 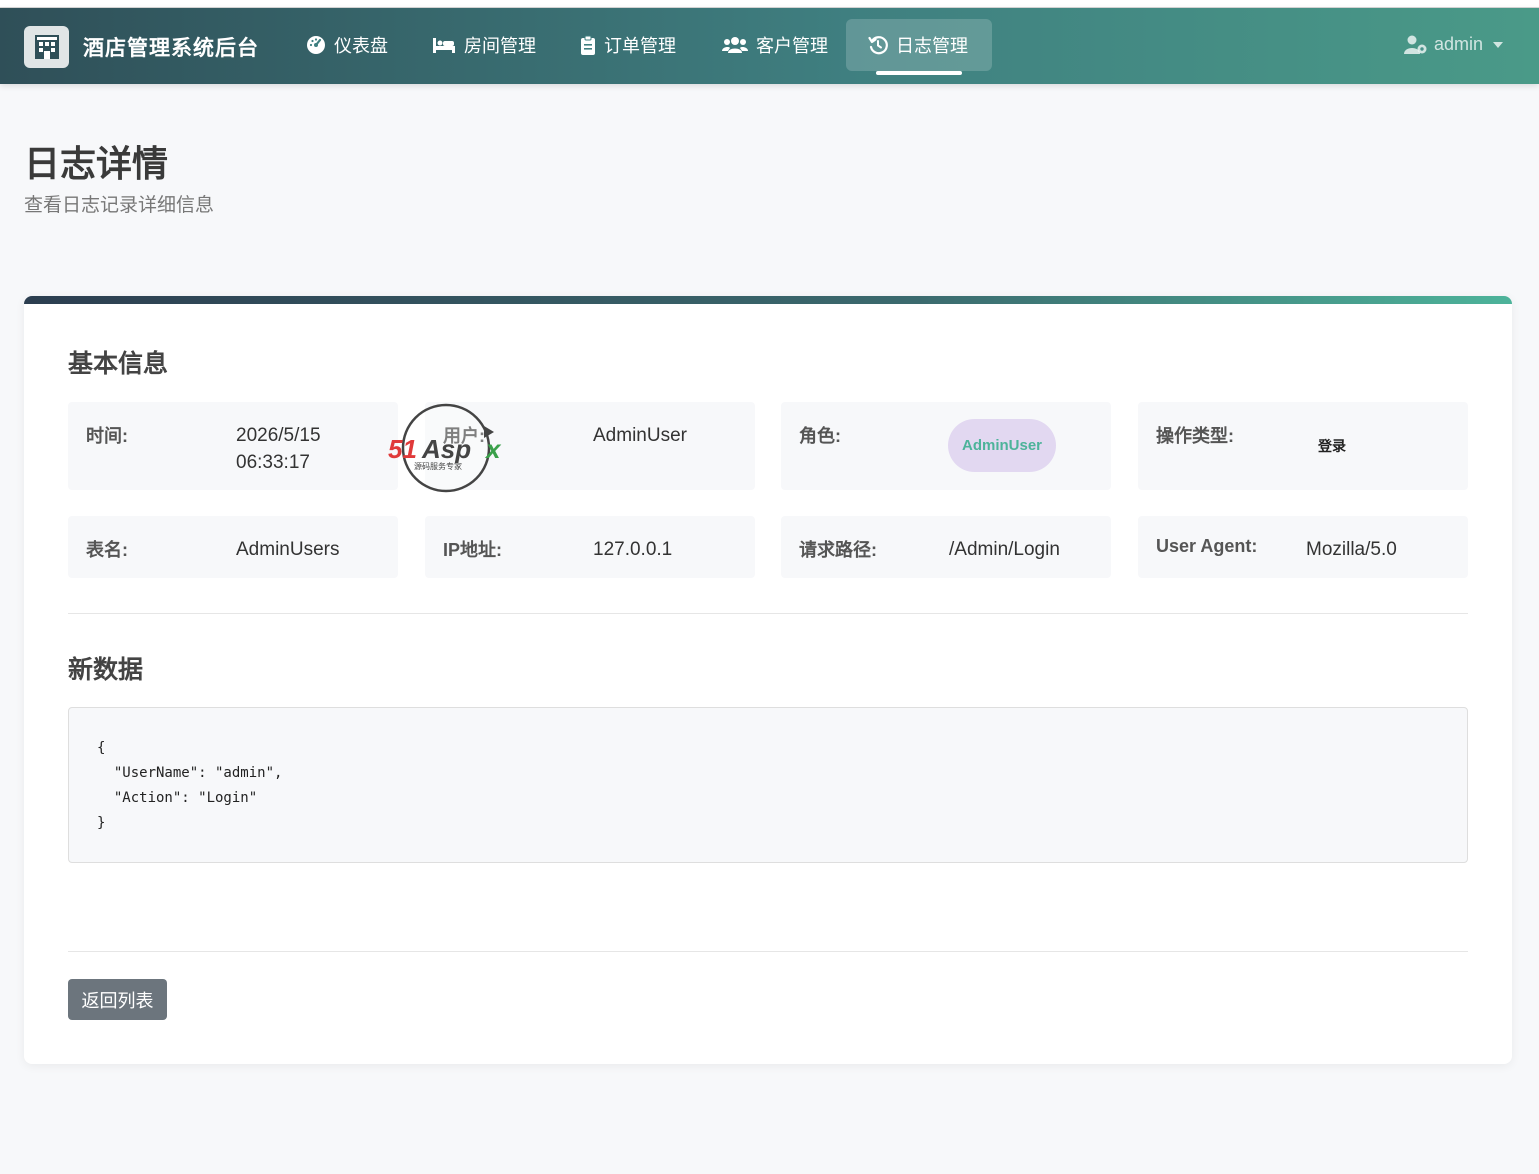 What do you see at coordinates (932, 46) in the screenshot?
I see `nav-label: 日志管理` at bounding box center [932, 46].